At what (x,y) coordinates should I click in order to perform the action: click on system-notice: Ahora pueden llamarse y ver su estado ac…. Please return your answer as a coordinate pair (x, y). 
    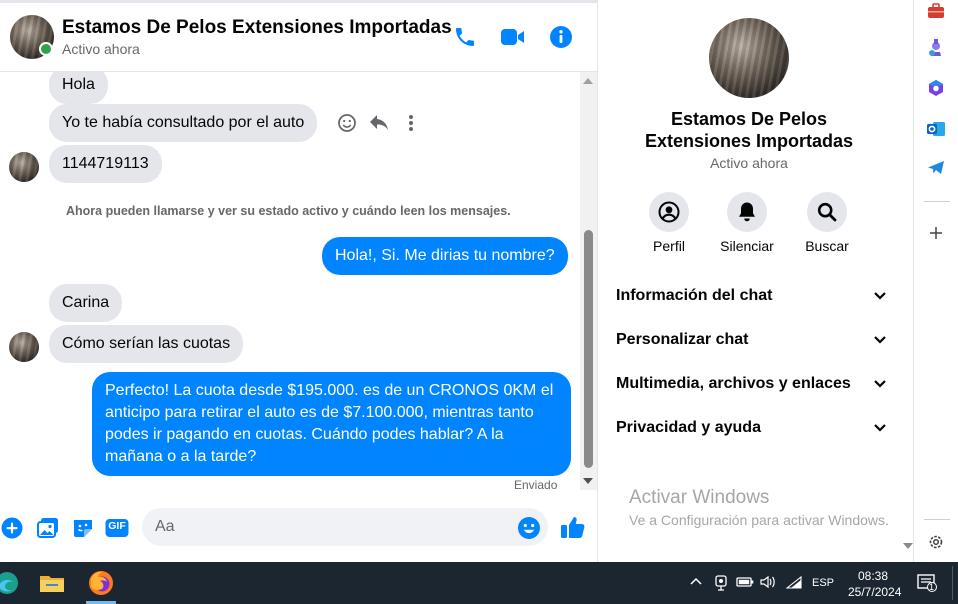
    Looking at the image, I should click on (288, 211).